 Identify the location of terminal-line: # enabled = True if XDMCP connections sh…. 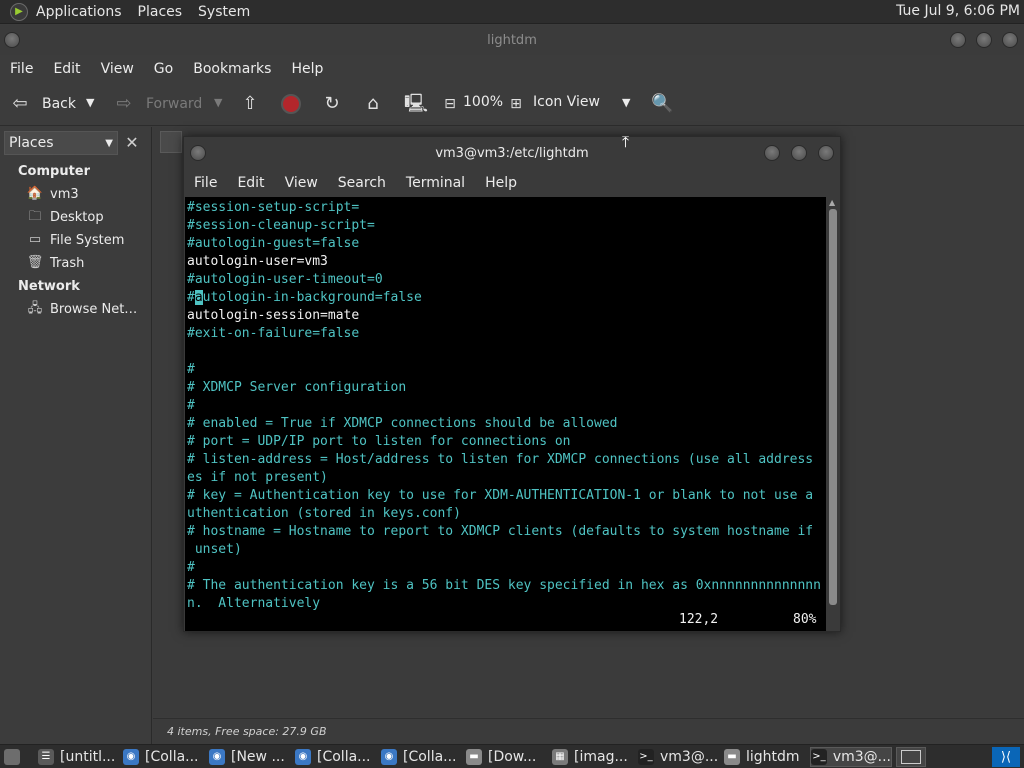
(402, 423).